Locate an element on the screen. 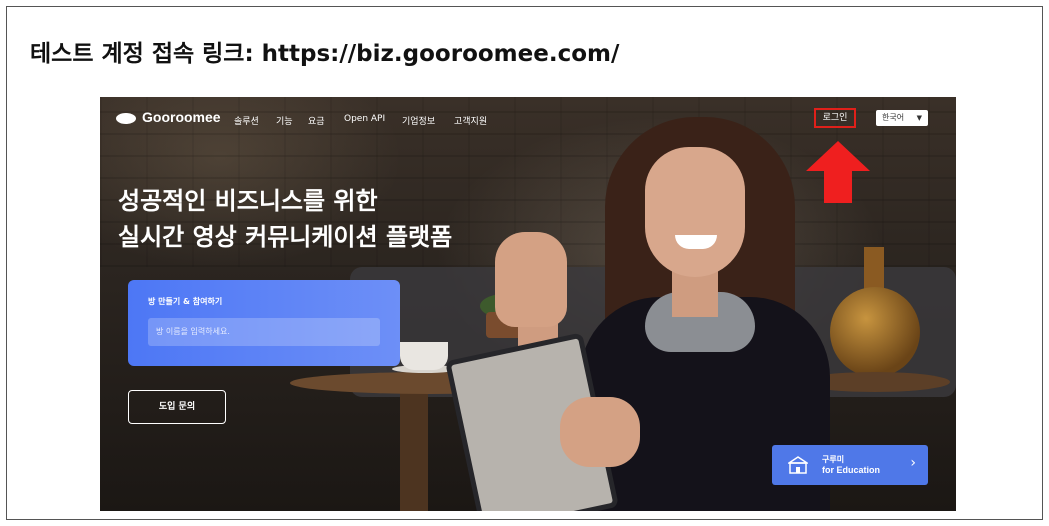 The image size is (1049, 526). table-leg is located at coordinates (414, 452).